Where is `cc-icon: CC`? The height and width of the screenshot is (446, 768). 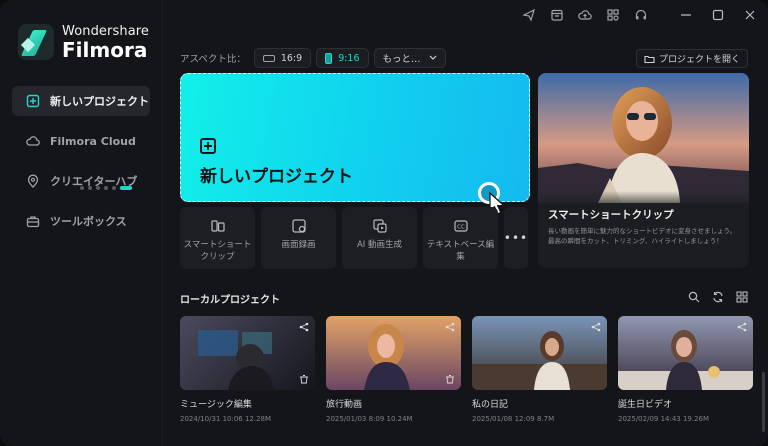 cc-icon: CC is located at coordinates (461, 226).